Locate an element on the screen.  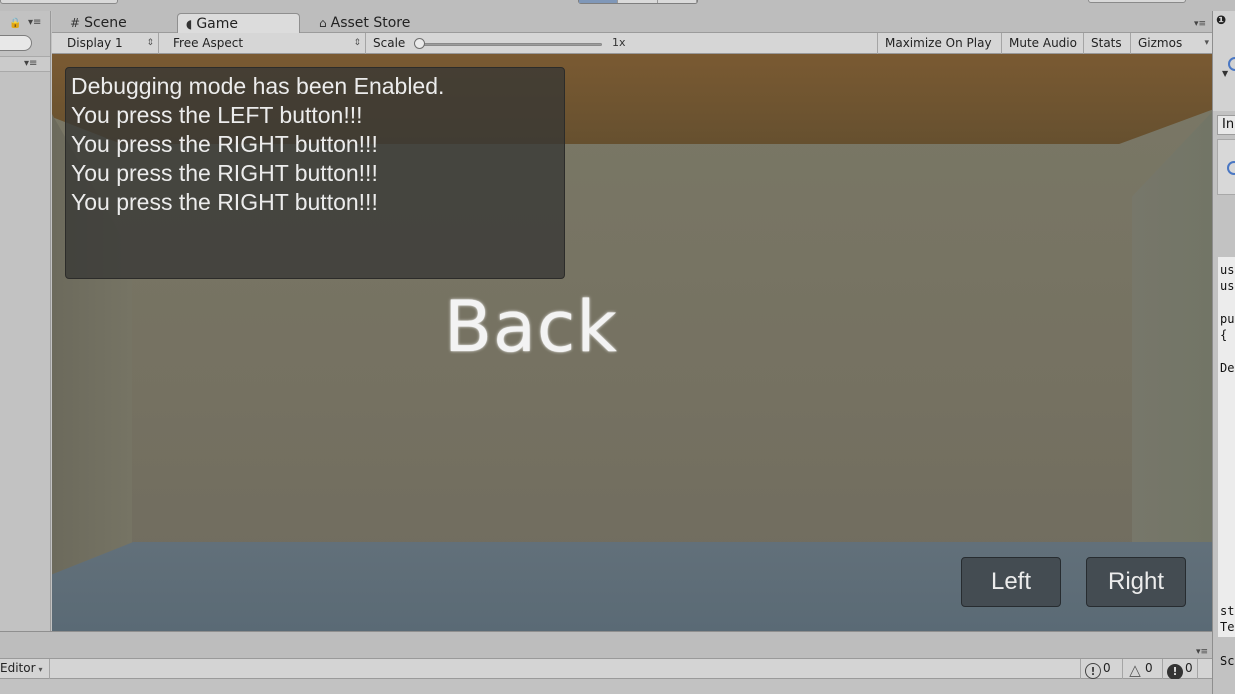
maximize-on-play-toggle: Maximize On Play is located at coordinates (939, 43).